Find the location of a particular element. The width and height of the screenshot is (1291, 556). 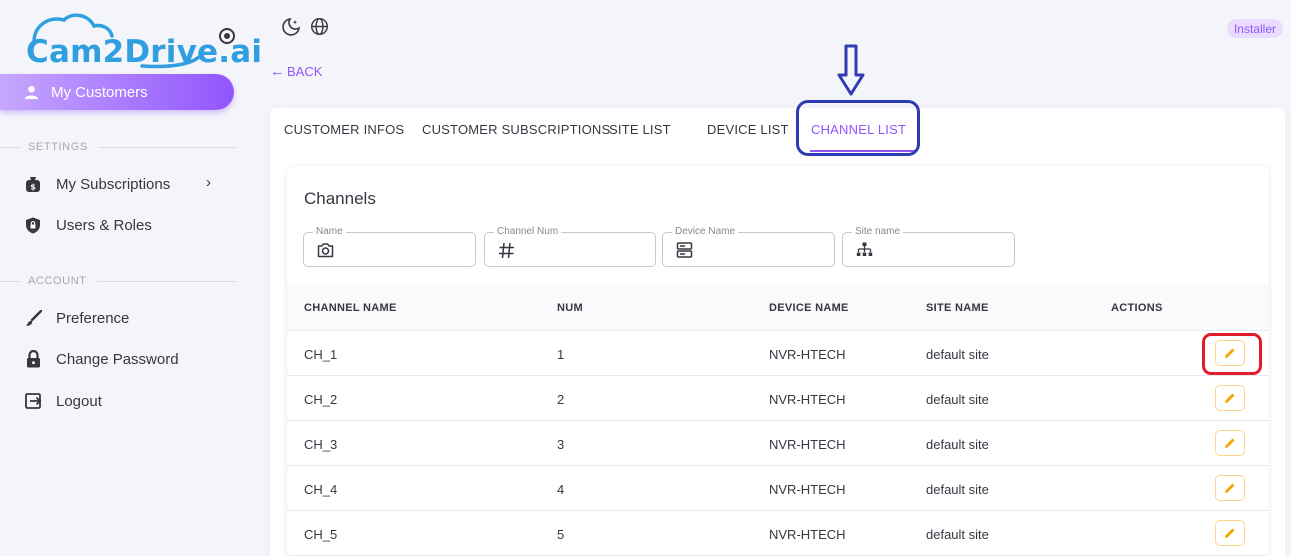

sidebar-item-my-subscriptions: $ My Subscriptions › is located at coordinates (129, 184).